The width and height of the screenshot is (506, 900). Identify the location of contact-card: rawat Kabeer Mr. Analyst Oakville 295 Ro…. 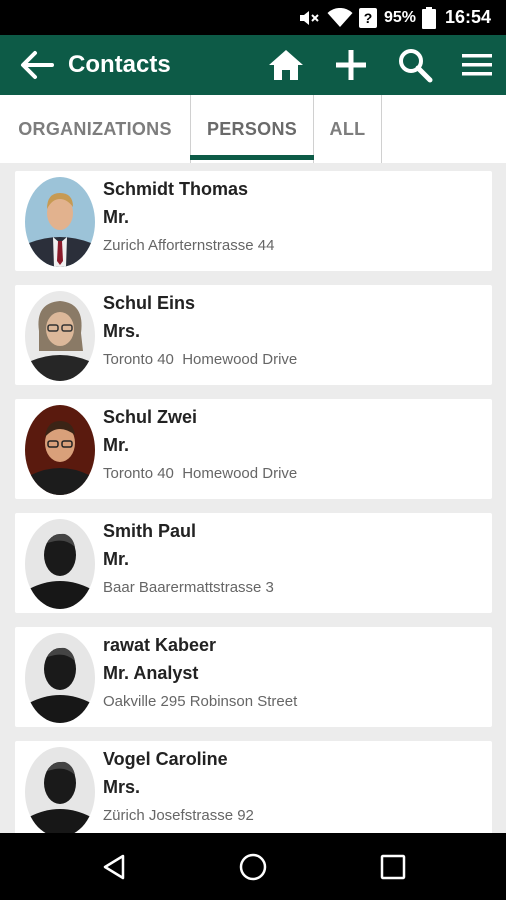
(253, 677).